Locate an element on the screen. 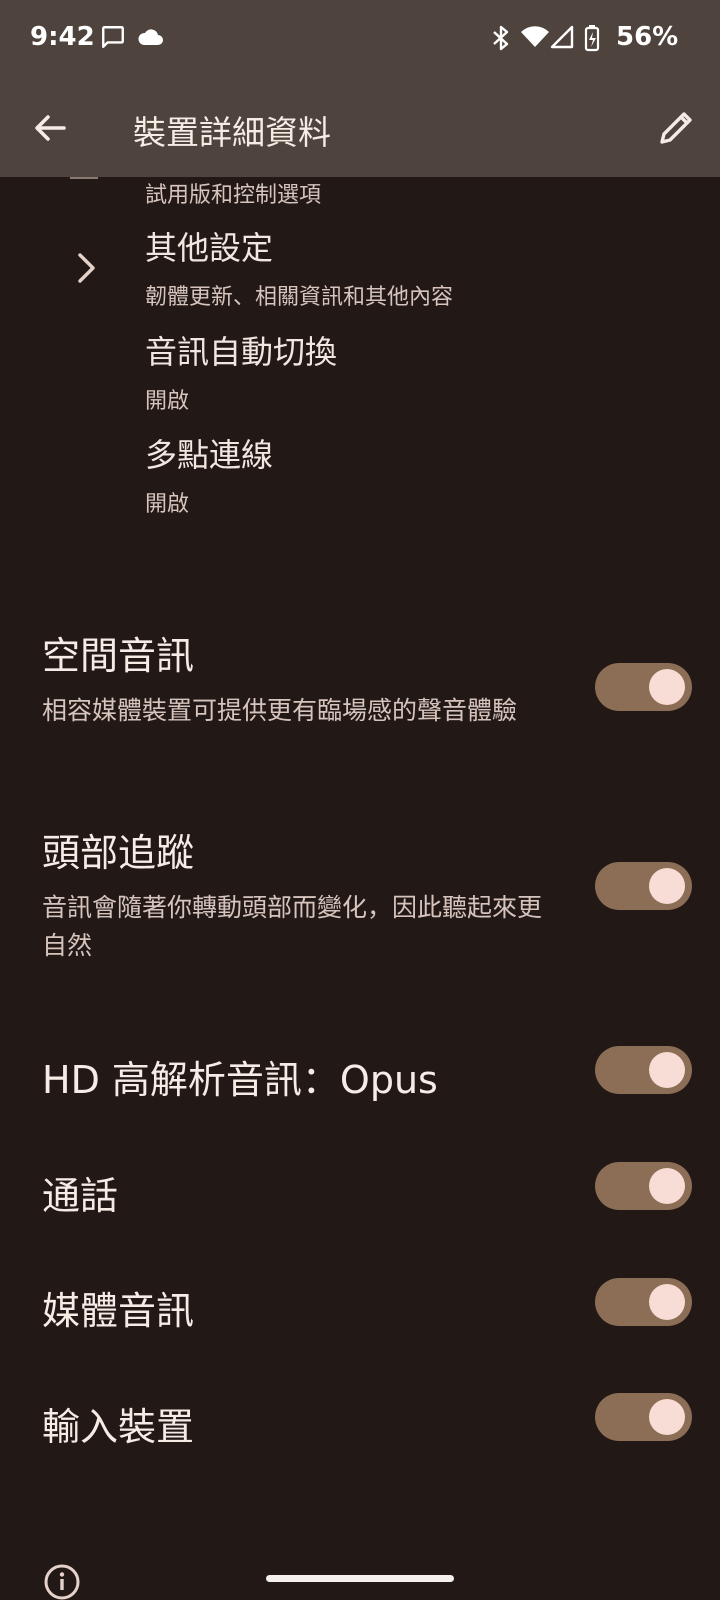 This screenshot has width=720, height=1600. signal-icon is located at coordinates (562, 37).